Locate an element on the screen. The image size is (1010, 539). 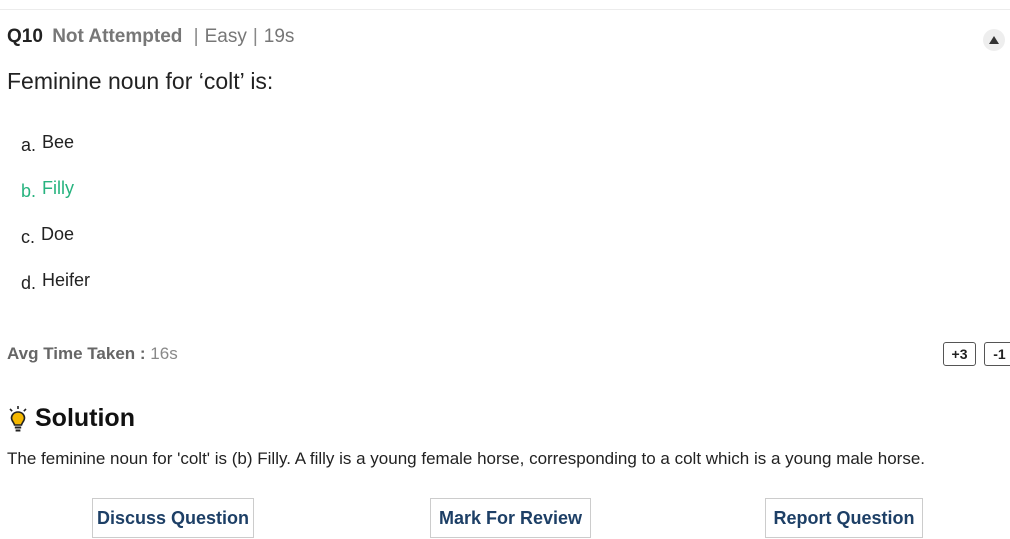
option-b: b. Filly is located at coordinates (55, 201).